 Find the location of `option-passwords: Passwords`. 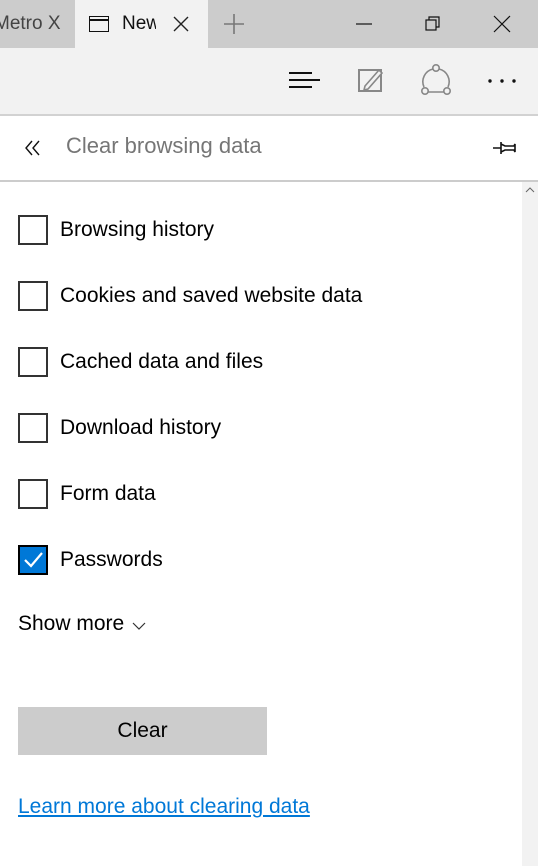

option-passwords: Passwords is located at coordinates (90, 560).